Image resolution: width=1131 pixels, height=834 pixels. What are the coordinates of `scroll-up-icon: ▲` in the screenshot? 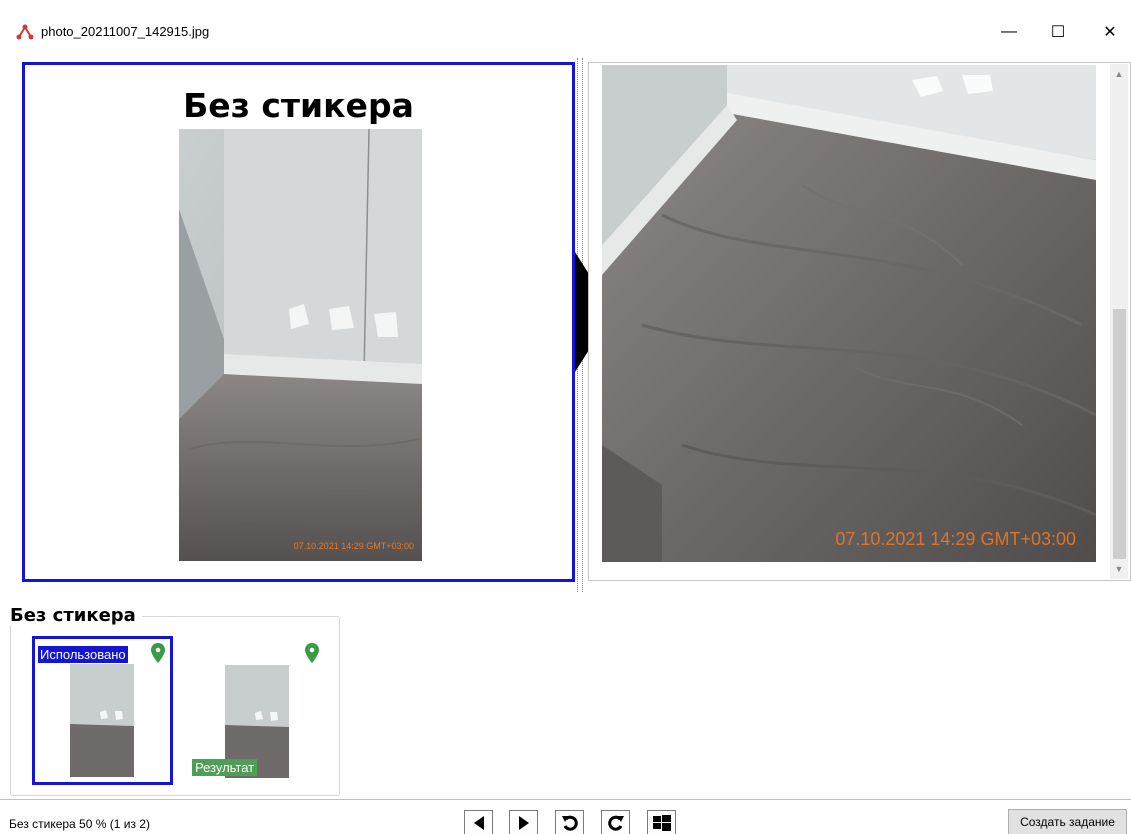 It's located at (1119, 74).